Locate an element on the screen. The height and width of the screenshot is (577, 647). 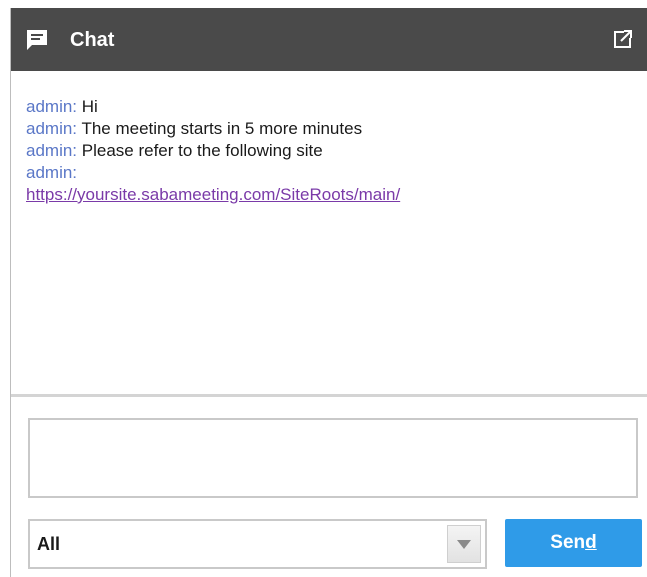
chat-title: Chat is located at coordinates (92, 40).